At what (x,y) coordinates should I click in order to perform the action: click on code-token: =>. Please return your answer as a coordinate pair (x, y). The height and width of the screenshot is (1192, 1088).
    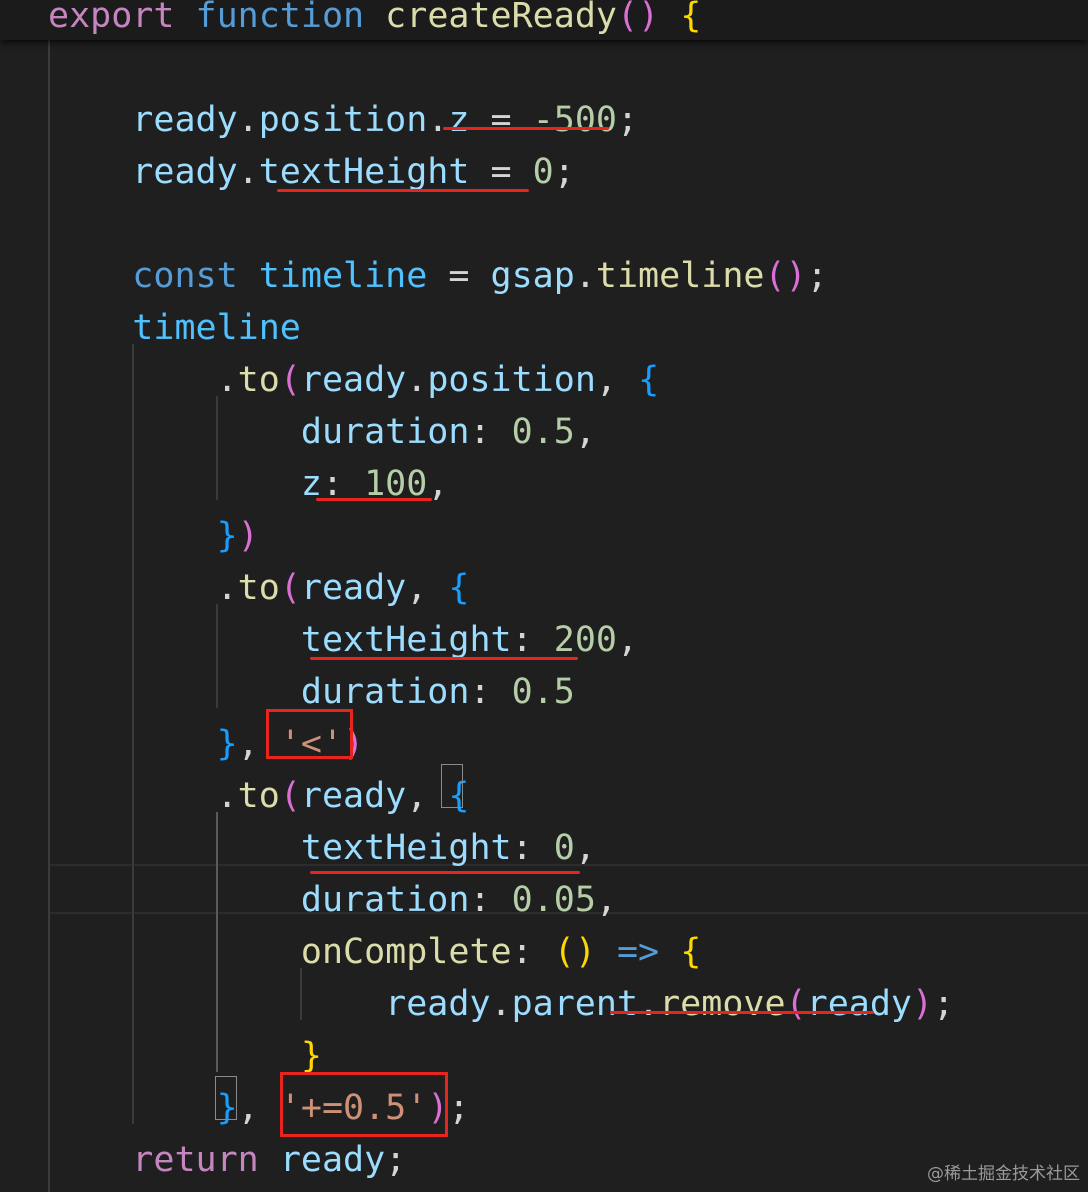
    Looking at the image, I should click on (638, 952).